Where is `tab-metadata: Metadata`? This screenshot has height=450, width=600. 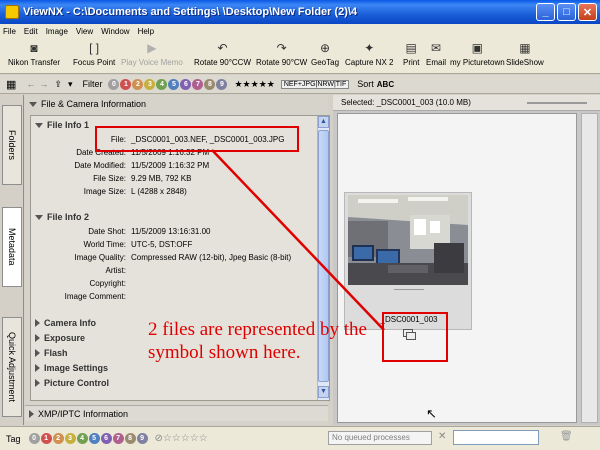 tab-metadata: Metadata is located at coordinates (12, 247).